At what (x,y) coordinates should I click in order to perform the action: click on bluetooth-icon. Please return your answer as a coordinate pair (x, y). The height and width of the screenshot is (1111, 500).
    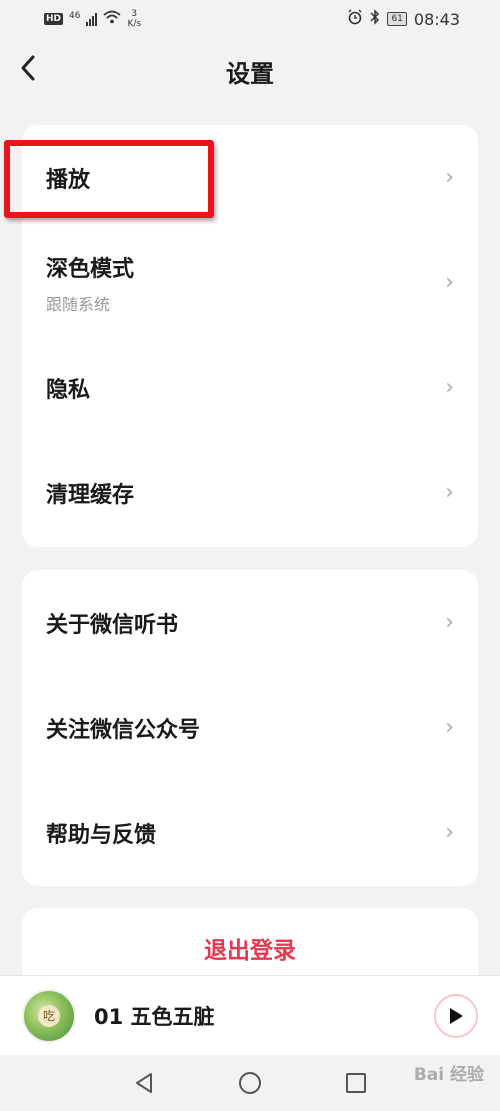
    Looking at the image, I should click on (375, 19).